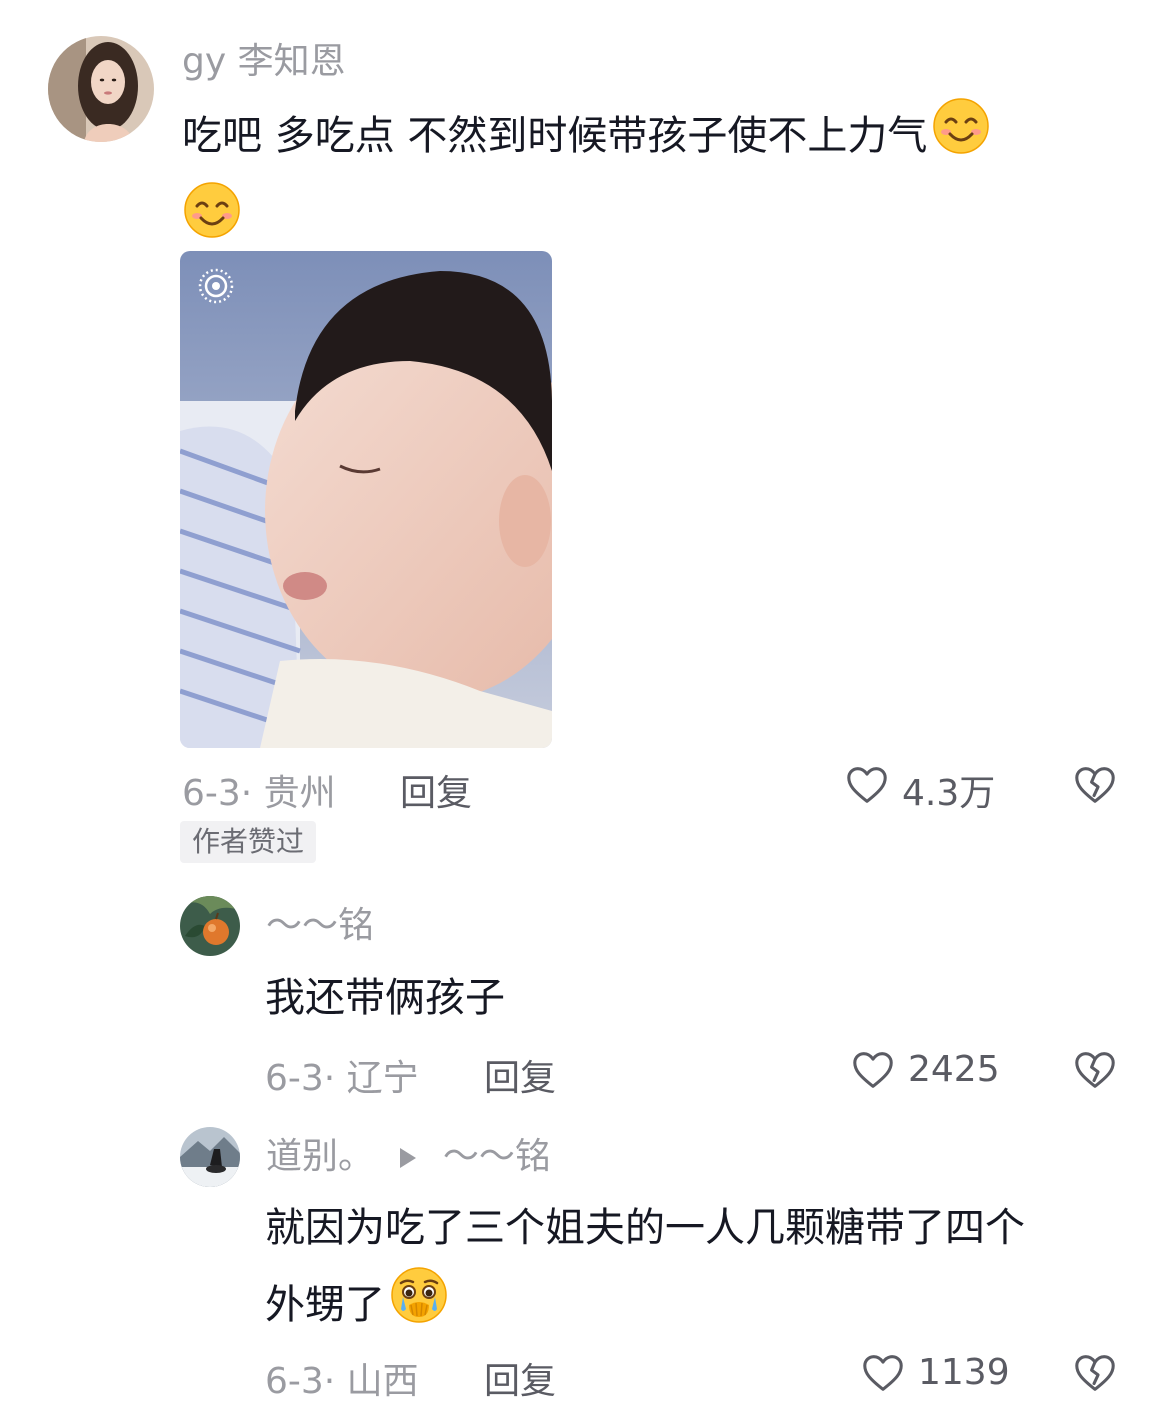 This screenshot has width=1170, height=1427. What do you see at coordinates (264, 62) in the screenshot?
I see `username: gy 李知恩` at bounding box center [264, 62].